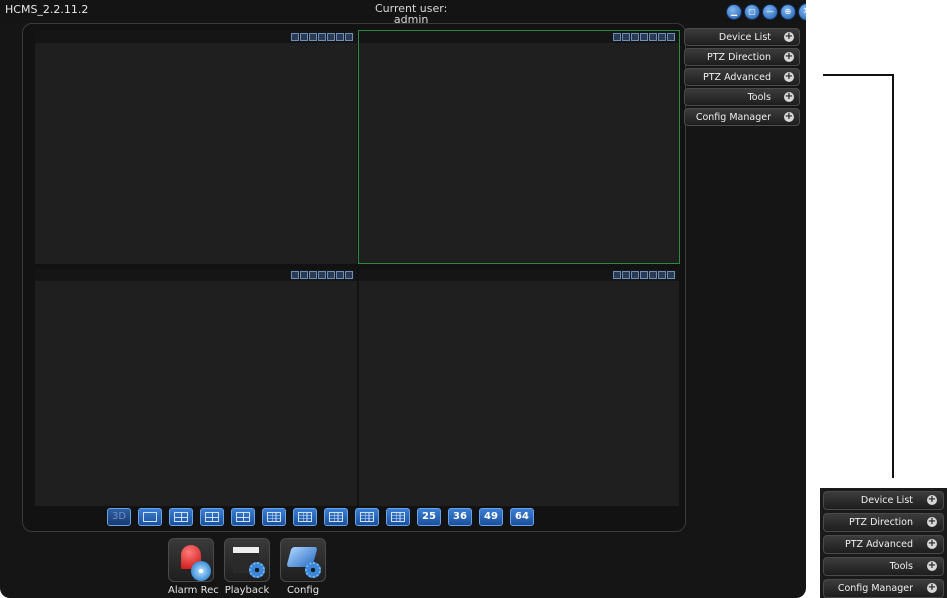 The width and height of the screenshot is (947, 598). I want to click on thirteen-view-icon, so click(336, 517).